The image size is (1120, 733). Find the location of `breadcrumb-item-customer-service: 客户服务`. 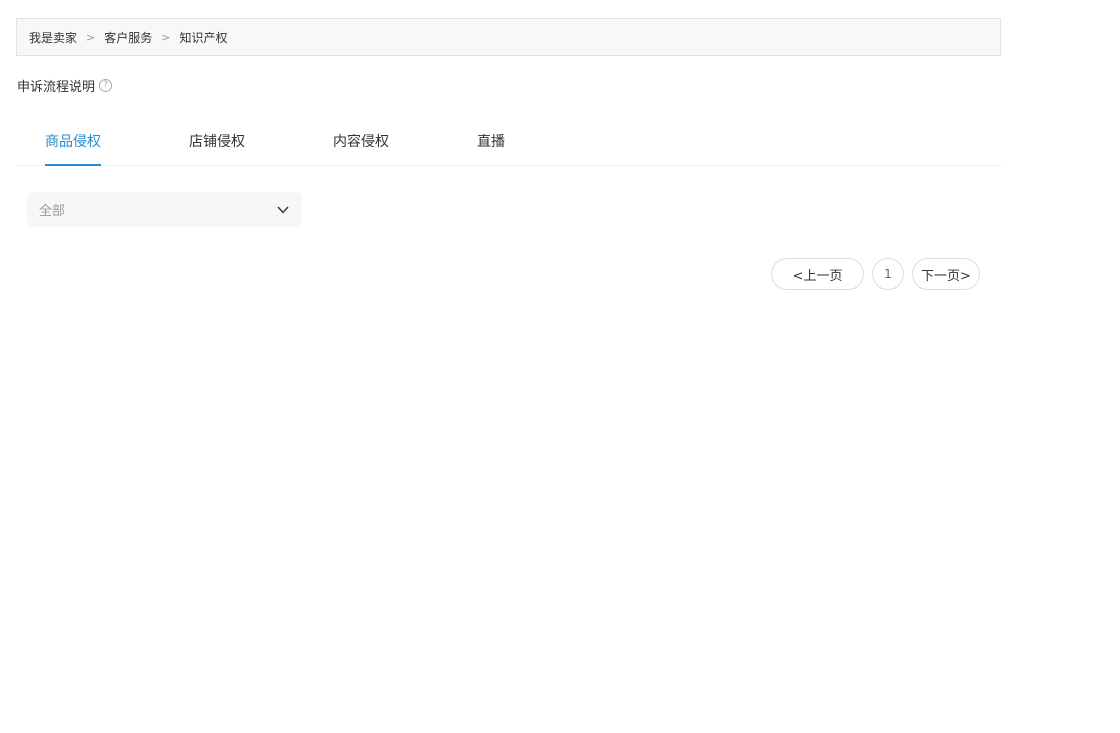

breadcrumb-item-customer-service: 客户服务 is located at coordinates (128, 37).